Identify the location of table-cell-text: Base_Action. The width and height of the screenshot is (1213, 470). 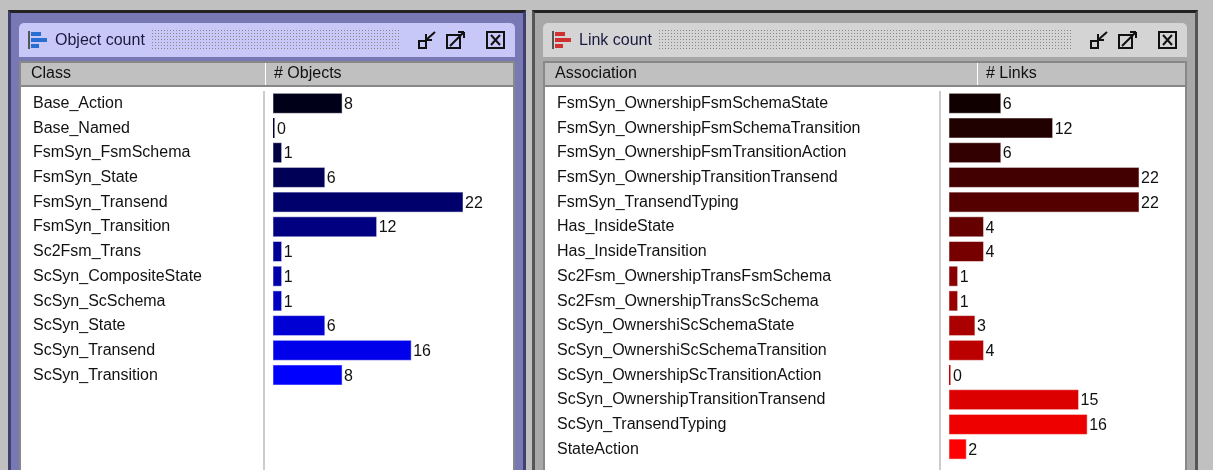
(78, 103).